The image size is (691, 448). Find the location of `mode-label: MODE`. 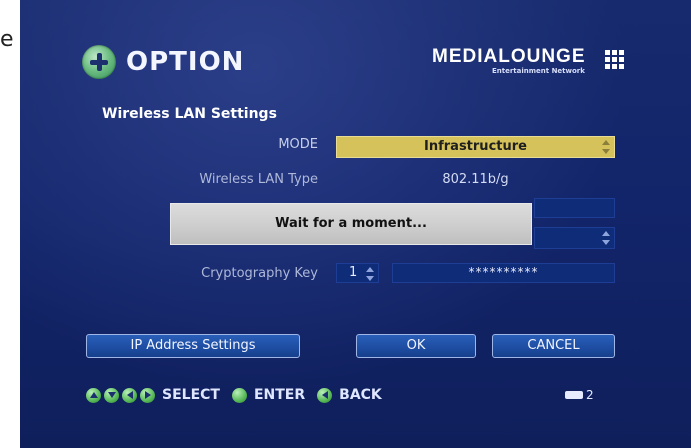

mode-label: MODE is located at coordinates (298, 144).